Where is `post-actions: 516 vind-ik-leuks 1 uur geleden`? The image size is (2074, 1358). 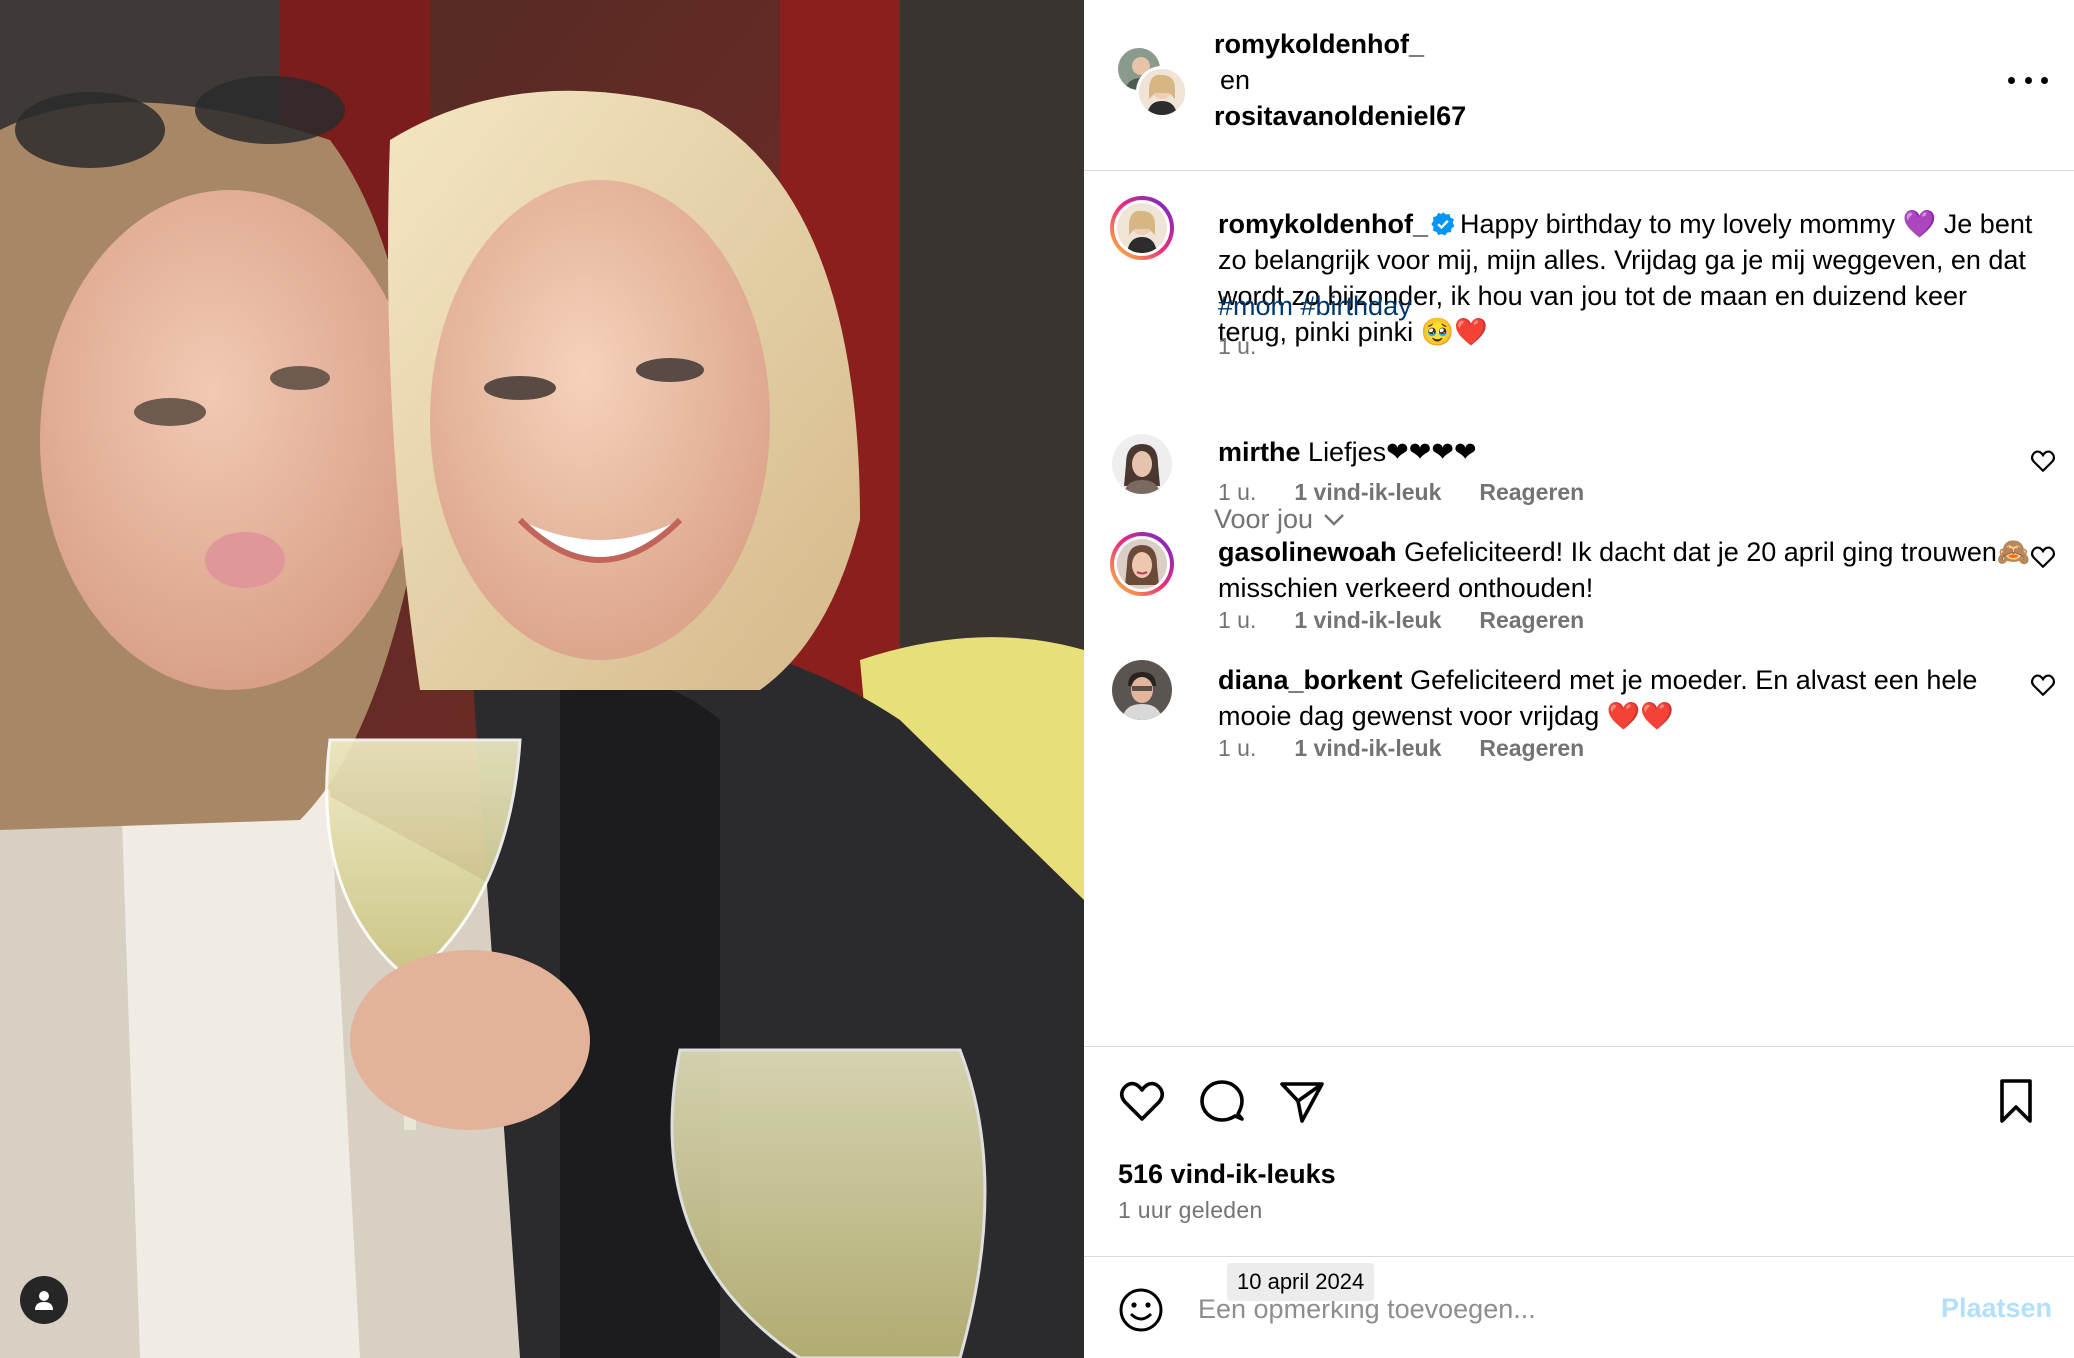
post-actions: 516 vind-ik-leuks 1 uur geleden is located at coordinates (1579, 1151).